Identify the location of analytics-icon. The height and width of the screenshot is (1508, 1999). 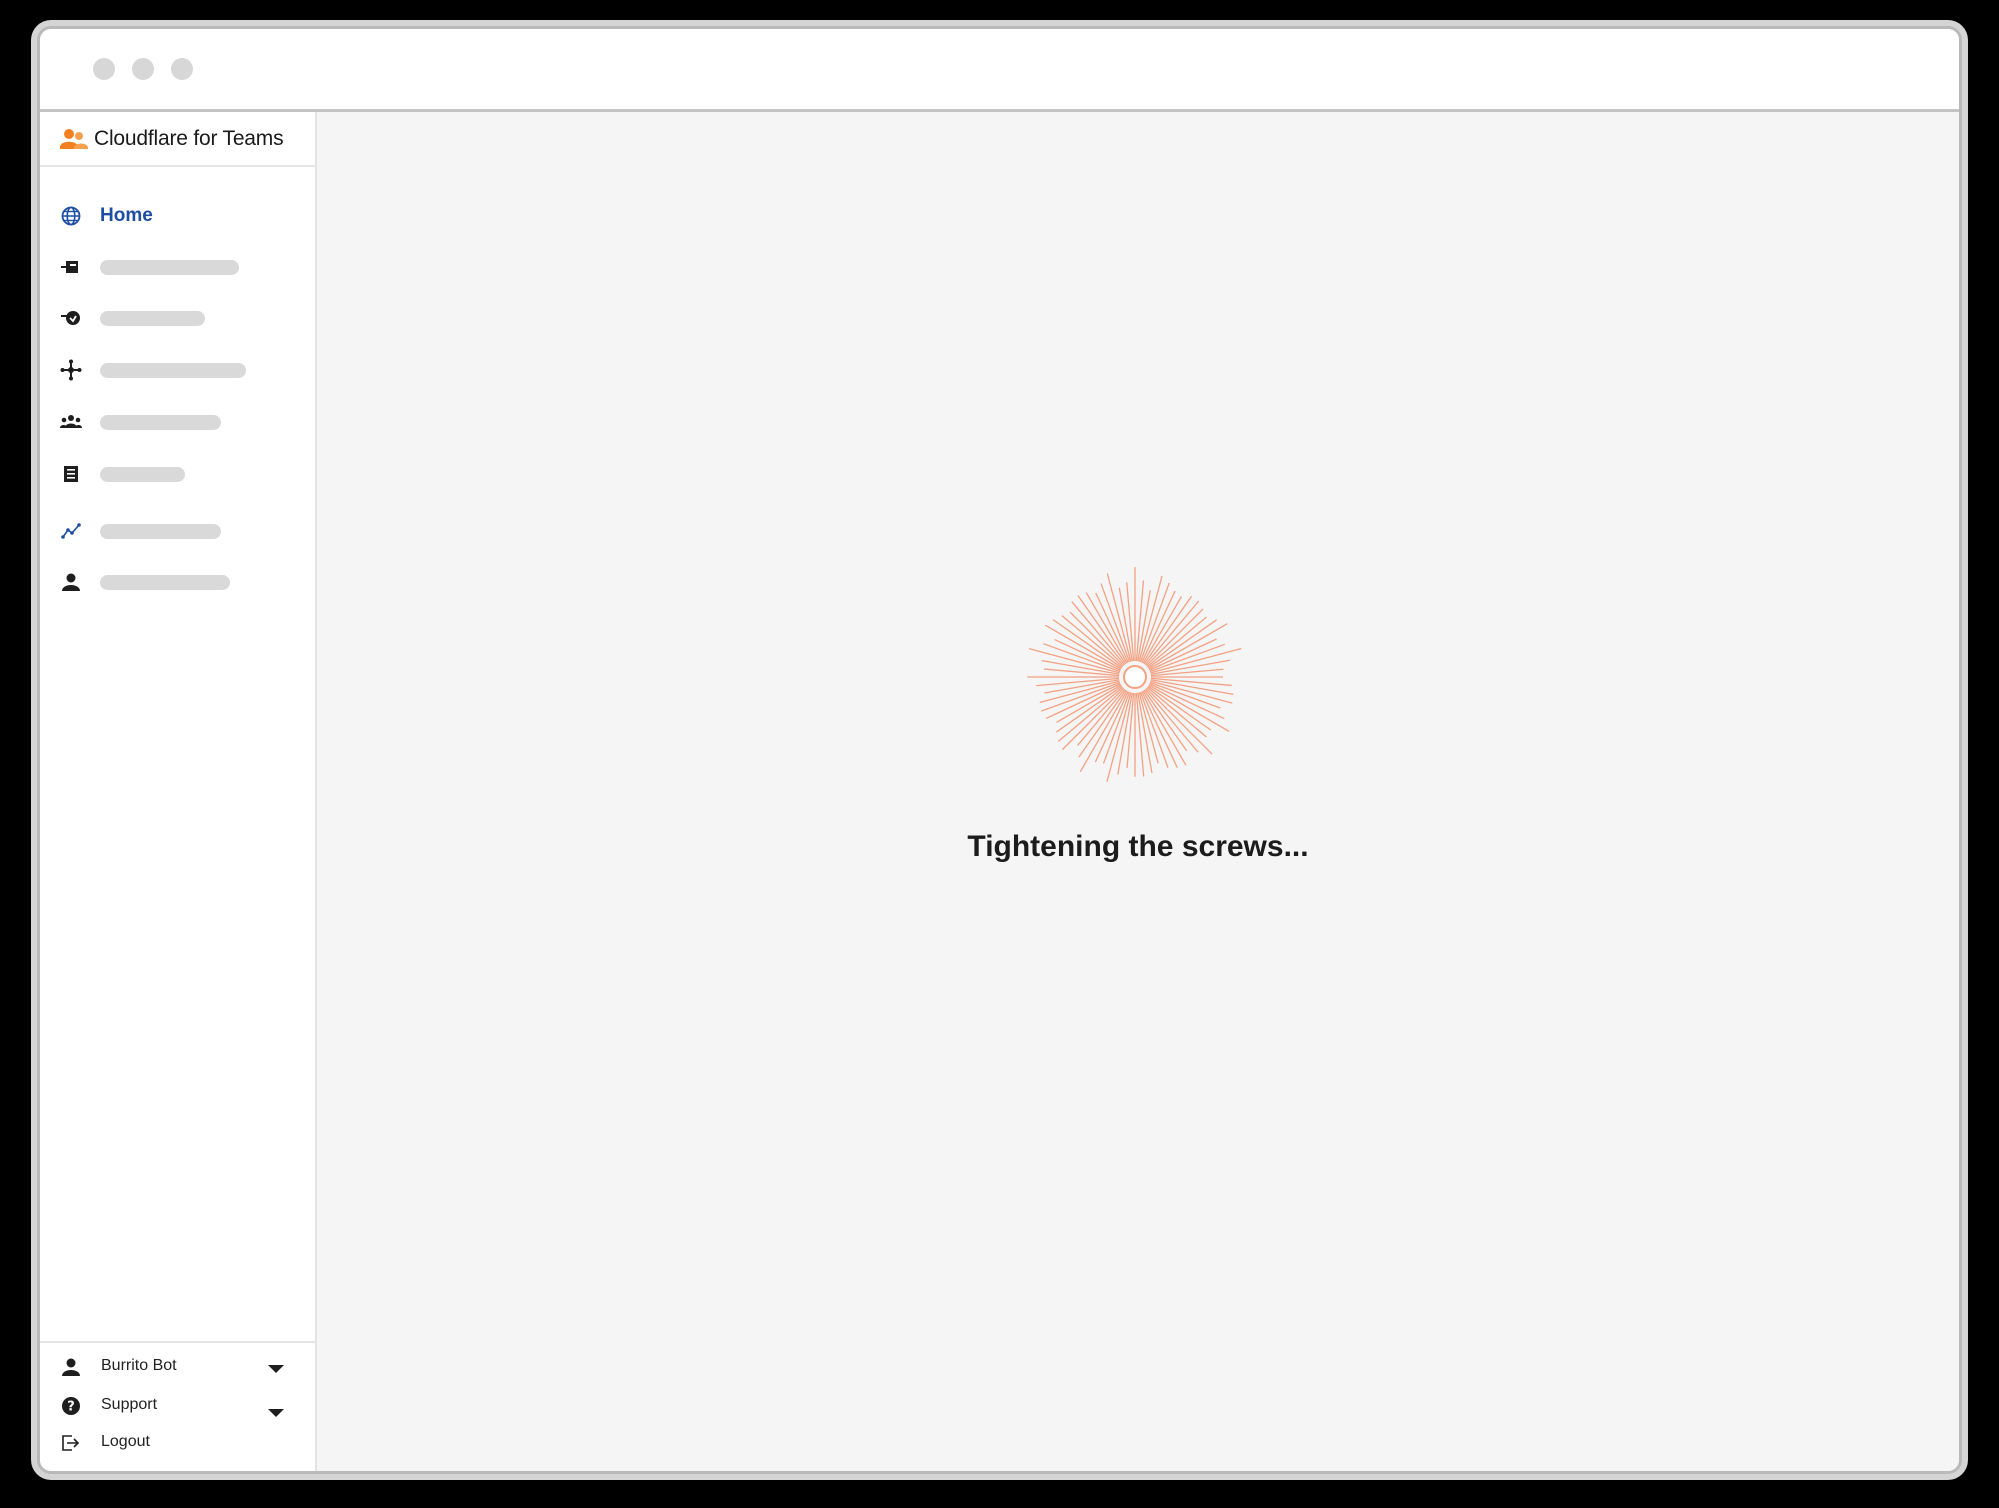
(71, 531).